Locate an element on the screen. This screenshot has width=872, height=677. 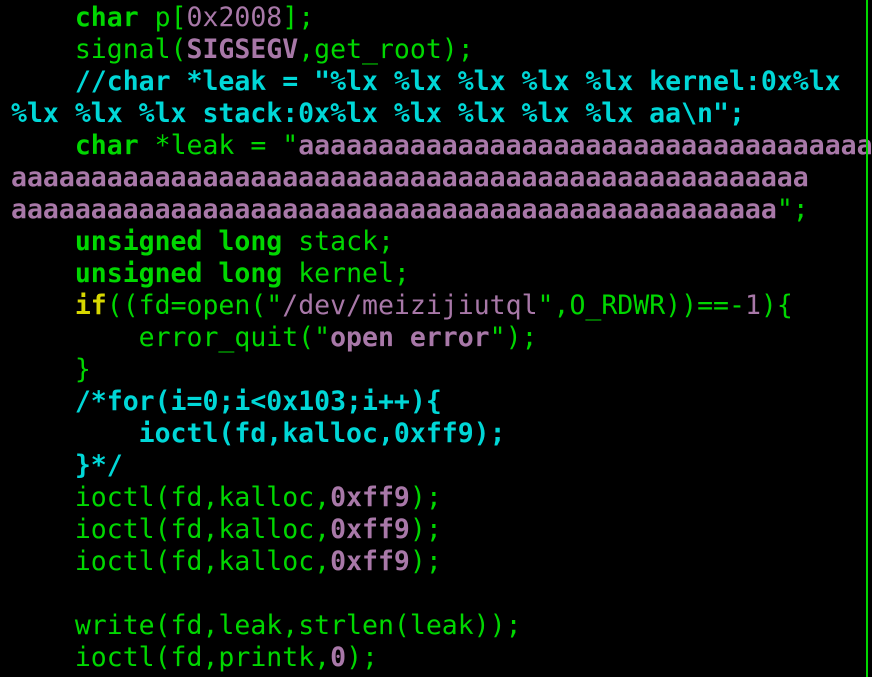
code-token: 1 is located at coordinates (752, 305).